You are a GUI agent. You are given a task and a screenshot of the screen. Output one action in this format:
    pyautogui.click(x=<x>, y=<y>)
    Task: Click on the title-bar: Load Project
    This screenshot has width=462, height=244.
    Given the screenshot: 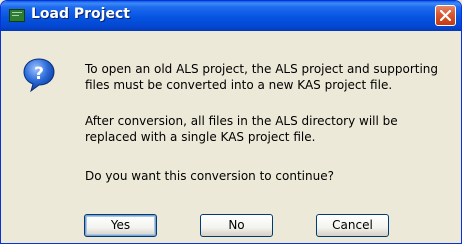 What is the action you would take?
    pyautogui.click(x=231, y=16)
    